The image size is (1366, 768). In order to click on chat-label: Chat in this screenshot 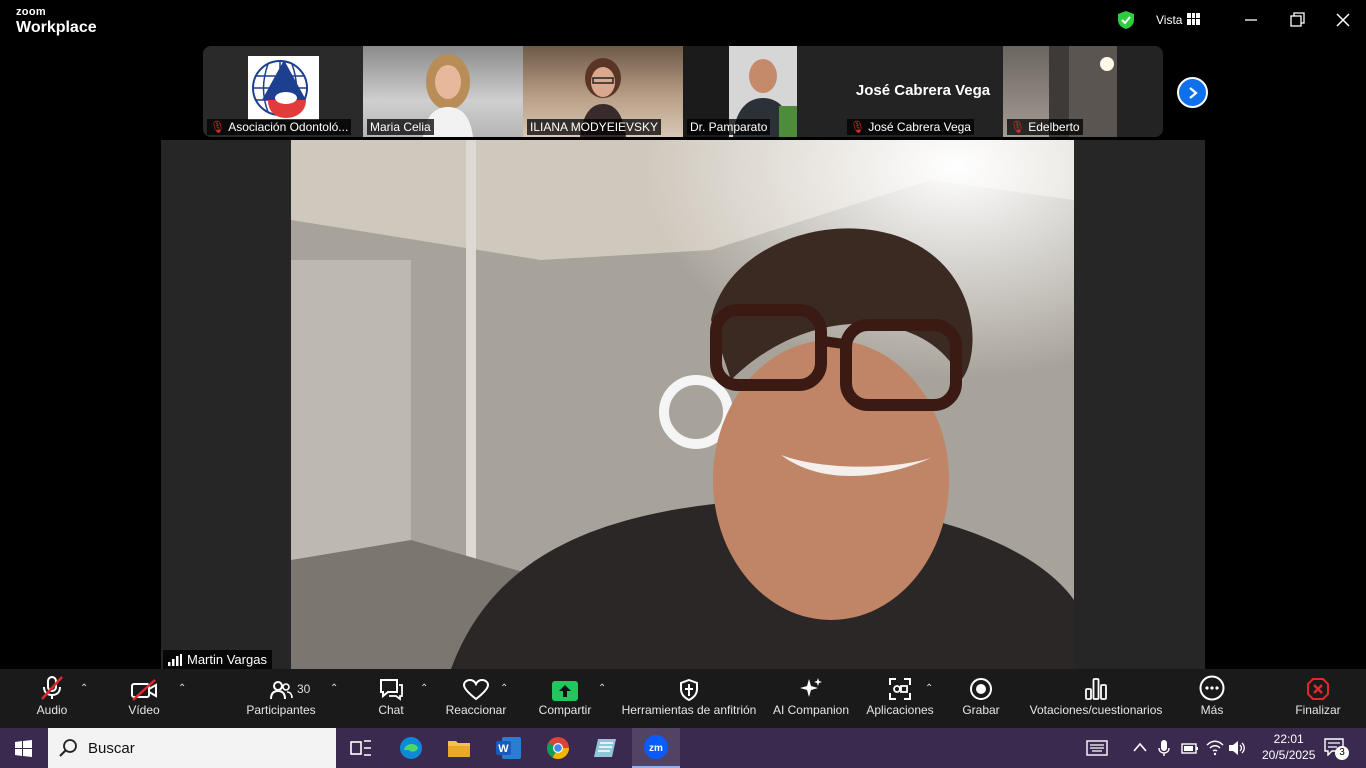, I will do `click(391, 710)`.